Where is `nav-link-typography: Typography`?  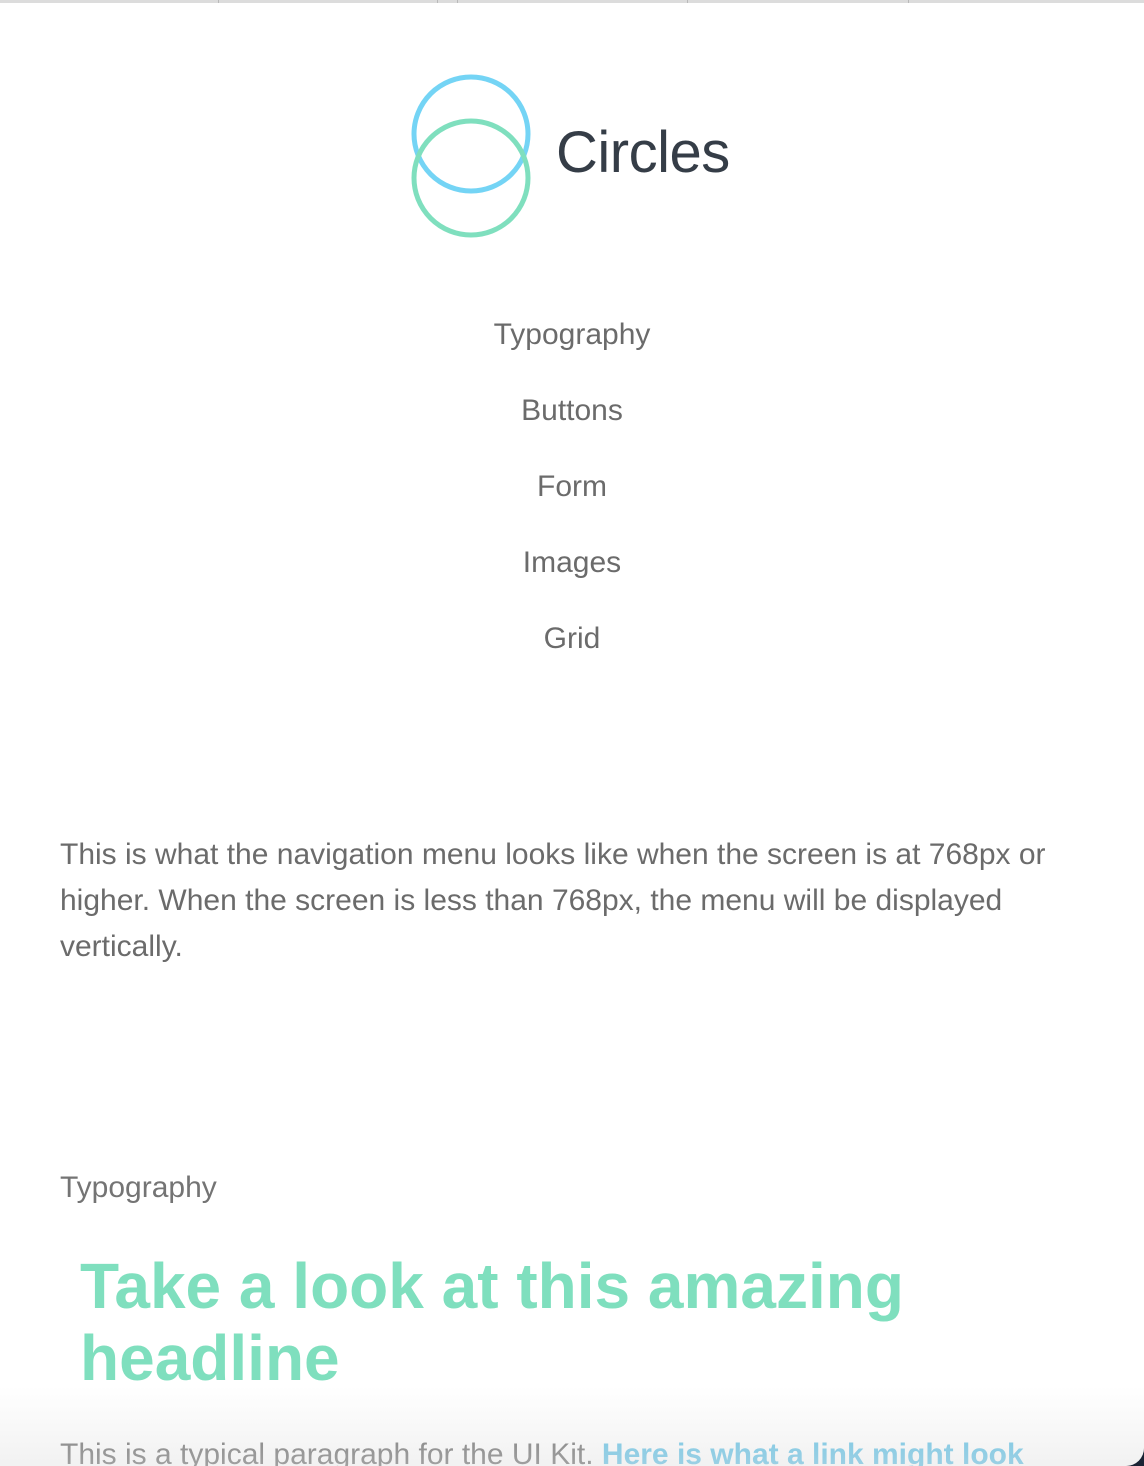
nav-link-typography: Typography is located at coordinates (572, 335).